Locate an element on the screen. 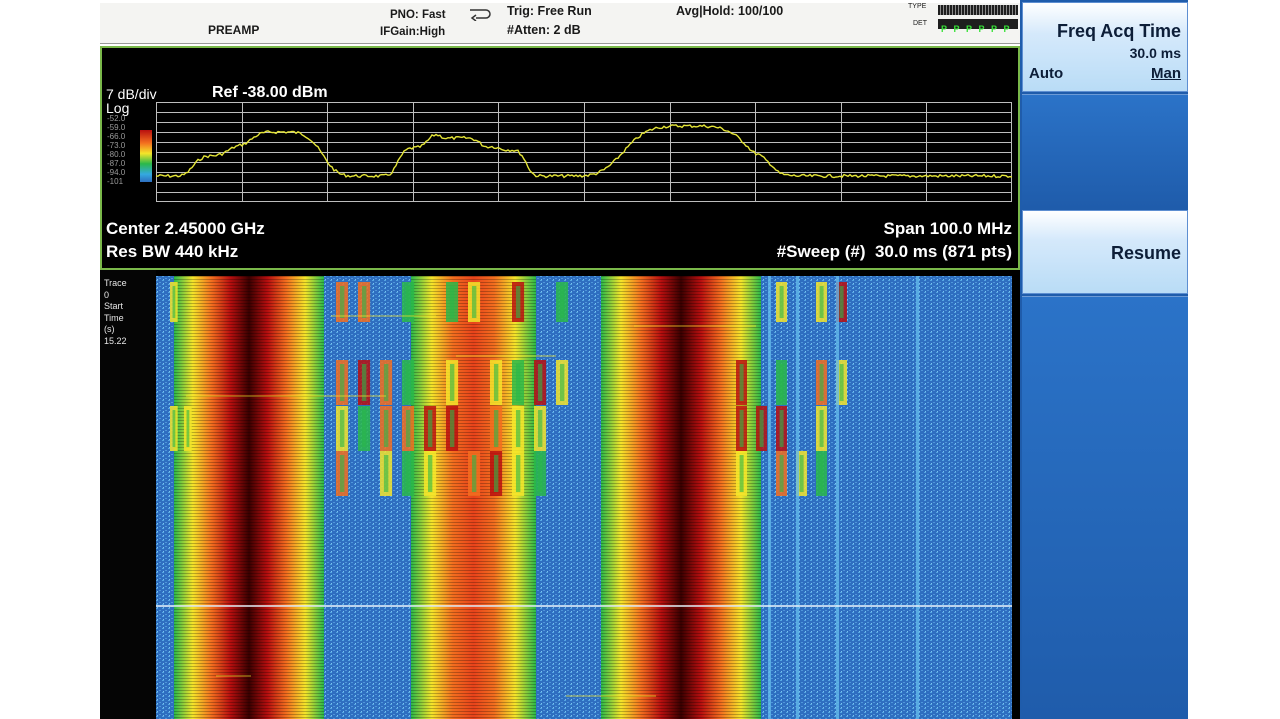  resume-button: Resume is located at coordinates (1105, 252).